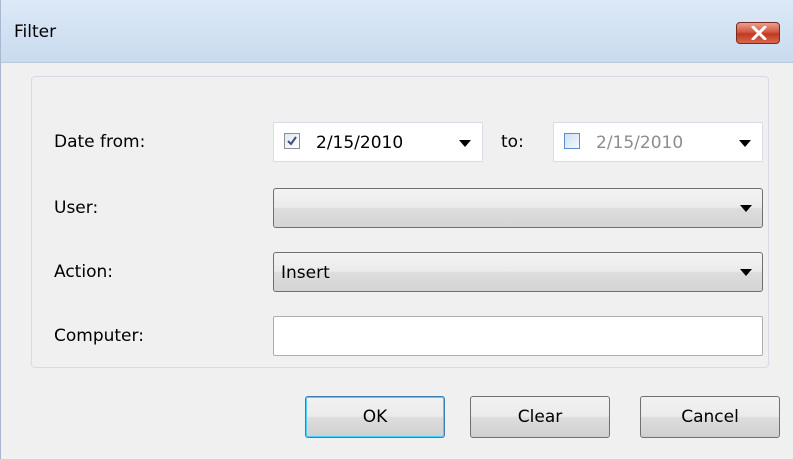 The height and width of the screenshot is (459, 793). What do you see at coordinates (518, 272) in the screenshot?
I see `action-combobox: Insert` at bounding box center [518, 272].